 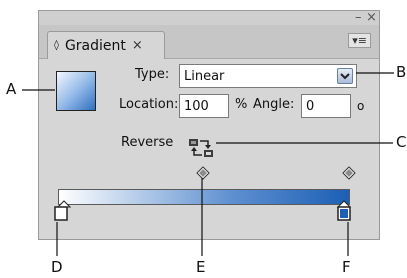 What do you see at coordinates (203, 173) in the screenshot?
I see `midpoint-diamond-center` at bounding box center [203, 173].